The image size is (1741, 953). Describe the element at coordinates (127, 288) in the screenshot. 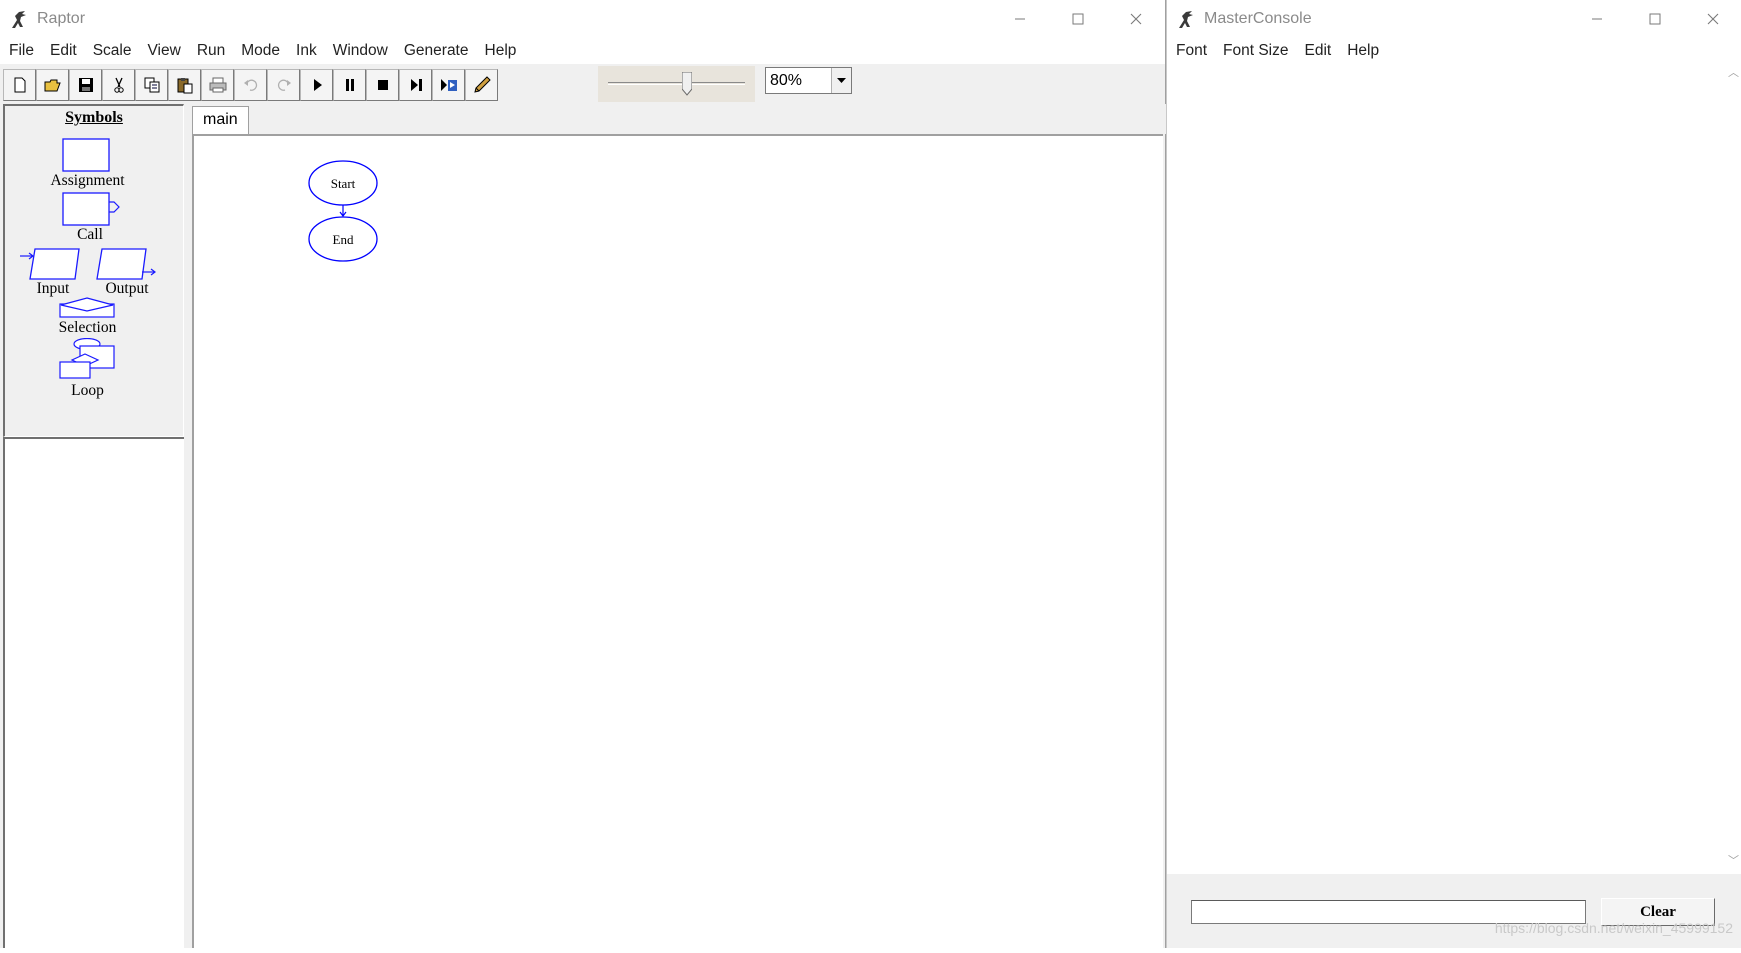

I see `output-label: Output` at that location.